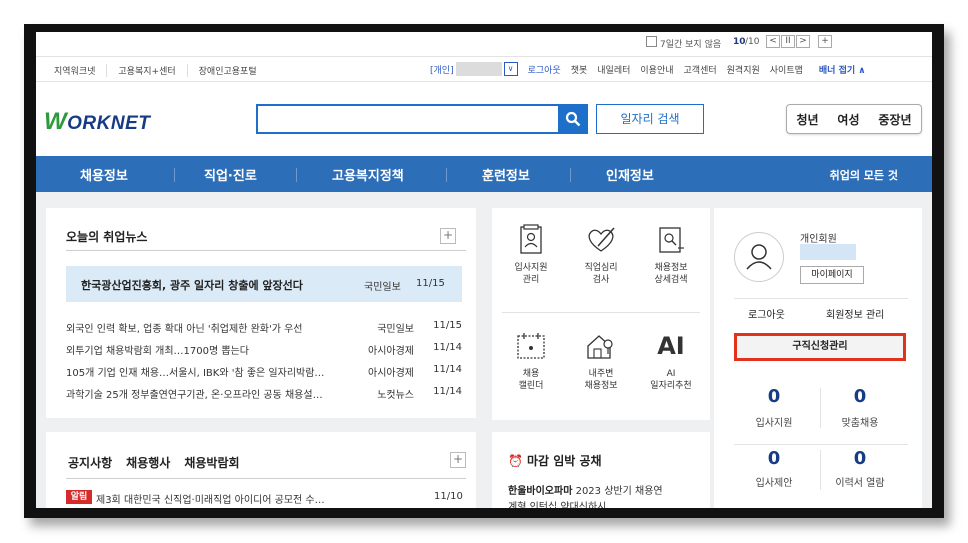  I want to click on service-psych-test: 직업심리 검사, so click(601, 255).